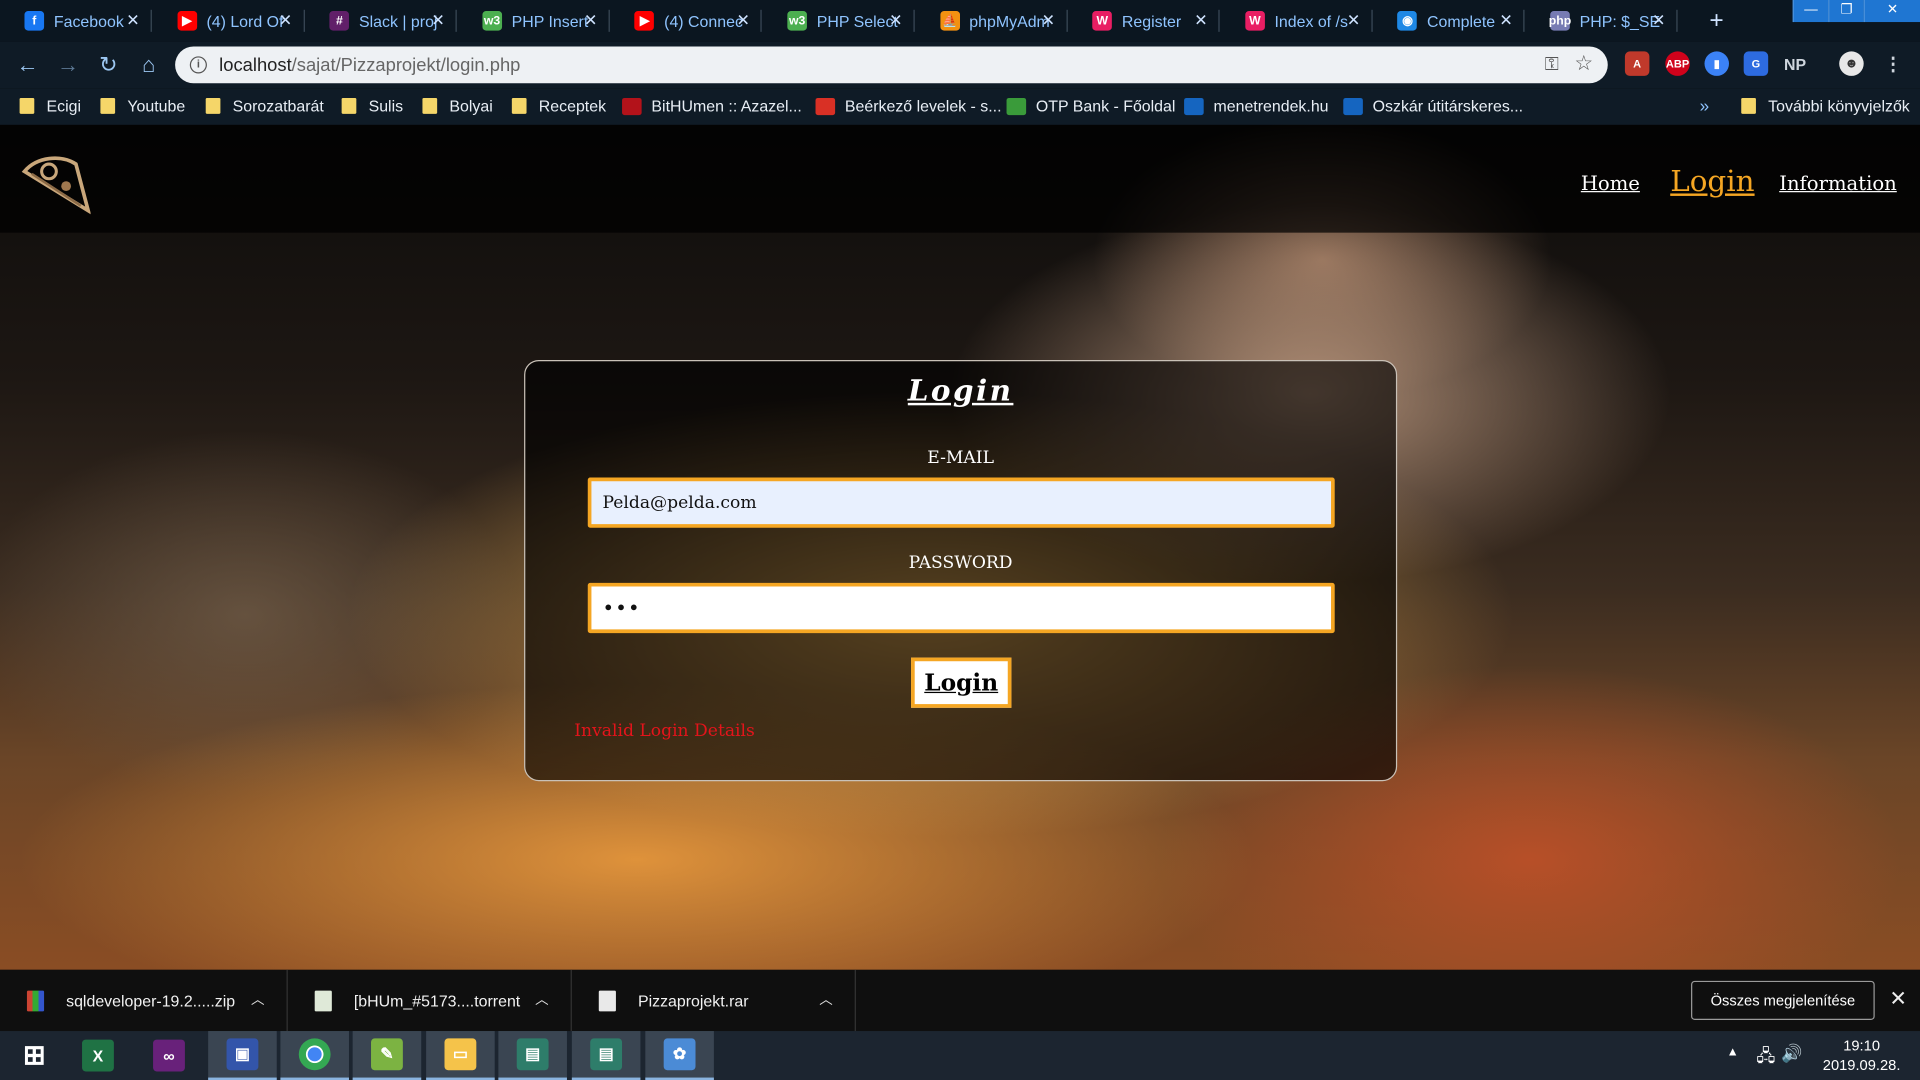 This screenshot has width=1920, height=1080. I want to click on bookmark-item: Youtube, so click(142, 106).